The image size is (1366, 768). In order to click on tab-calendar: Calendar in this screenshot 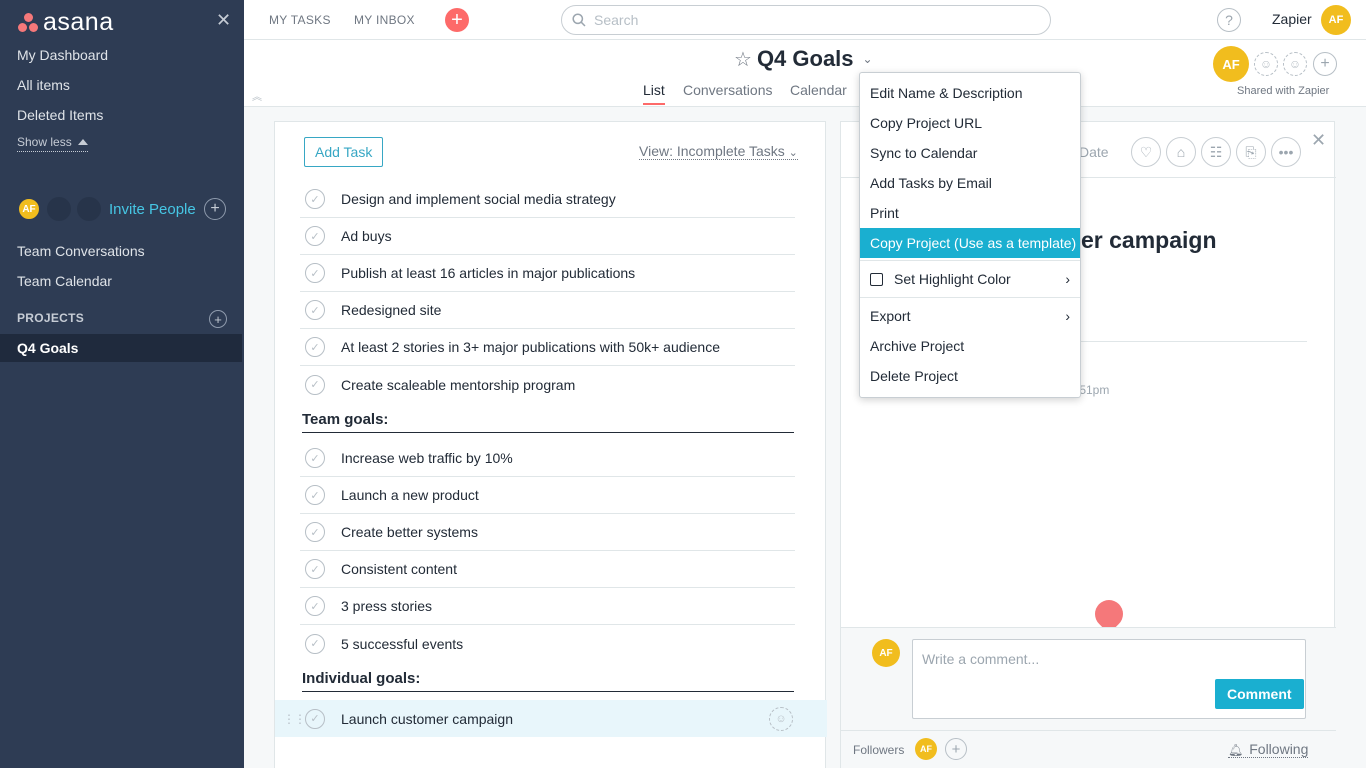, I will do `click(818, 90)`.